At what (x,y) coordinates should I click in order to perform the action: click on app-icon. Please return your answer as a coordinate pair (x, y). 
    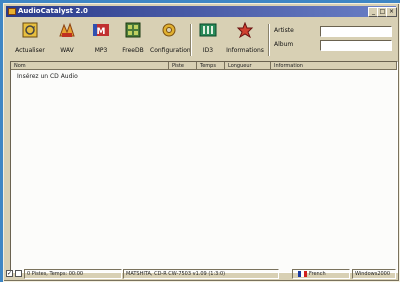
    Looking at the image, I should click on (12, 11).